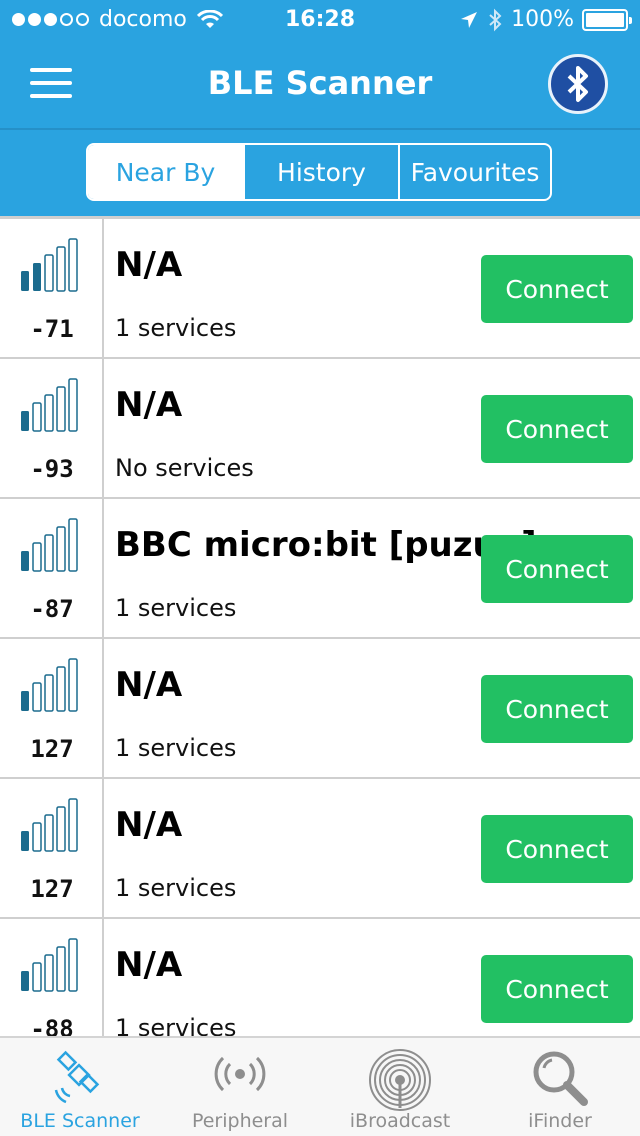 Image resolution: width=640 pixels, height=1136 pixels. What do you see at coordinates (560, 1078) in the screenshot?
I see `magnifier-icon` at bounding box center [560, 1078].